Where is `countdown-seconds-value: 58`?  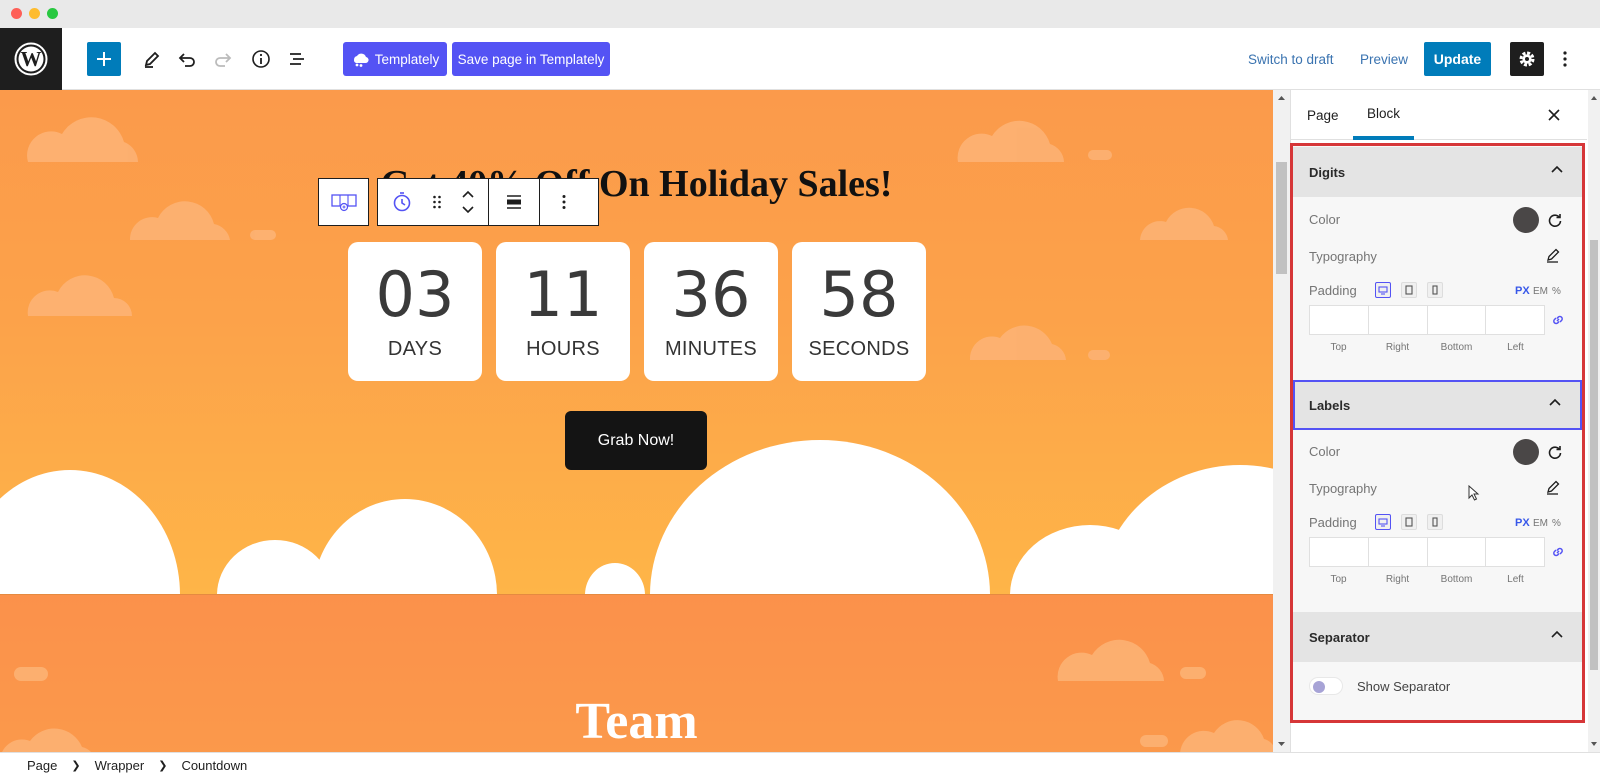
countdown-seconds-value: 58 is located at coordinates (859, 294).